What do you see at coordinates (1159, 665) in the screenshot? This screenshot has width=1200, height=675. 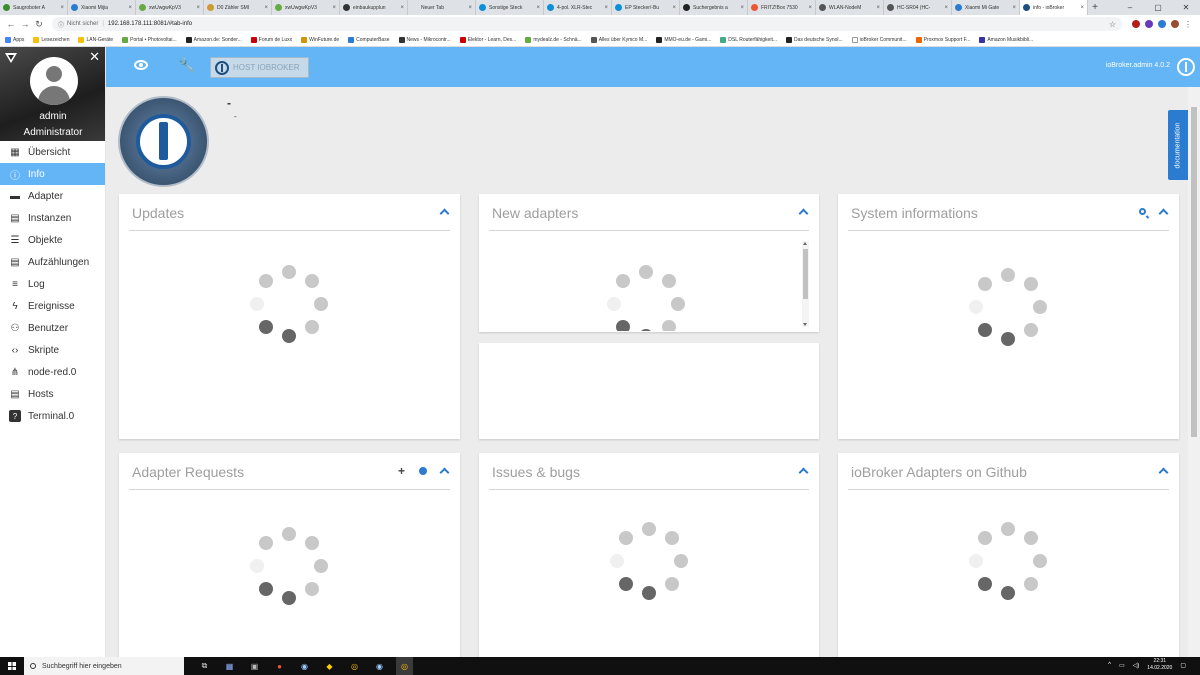 I see `tray-clock: 22:31 14.02.2020` at bounding box center [1159, 665].